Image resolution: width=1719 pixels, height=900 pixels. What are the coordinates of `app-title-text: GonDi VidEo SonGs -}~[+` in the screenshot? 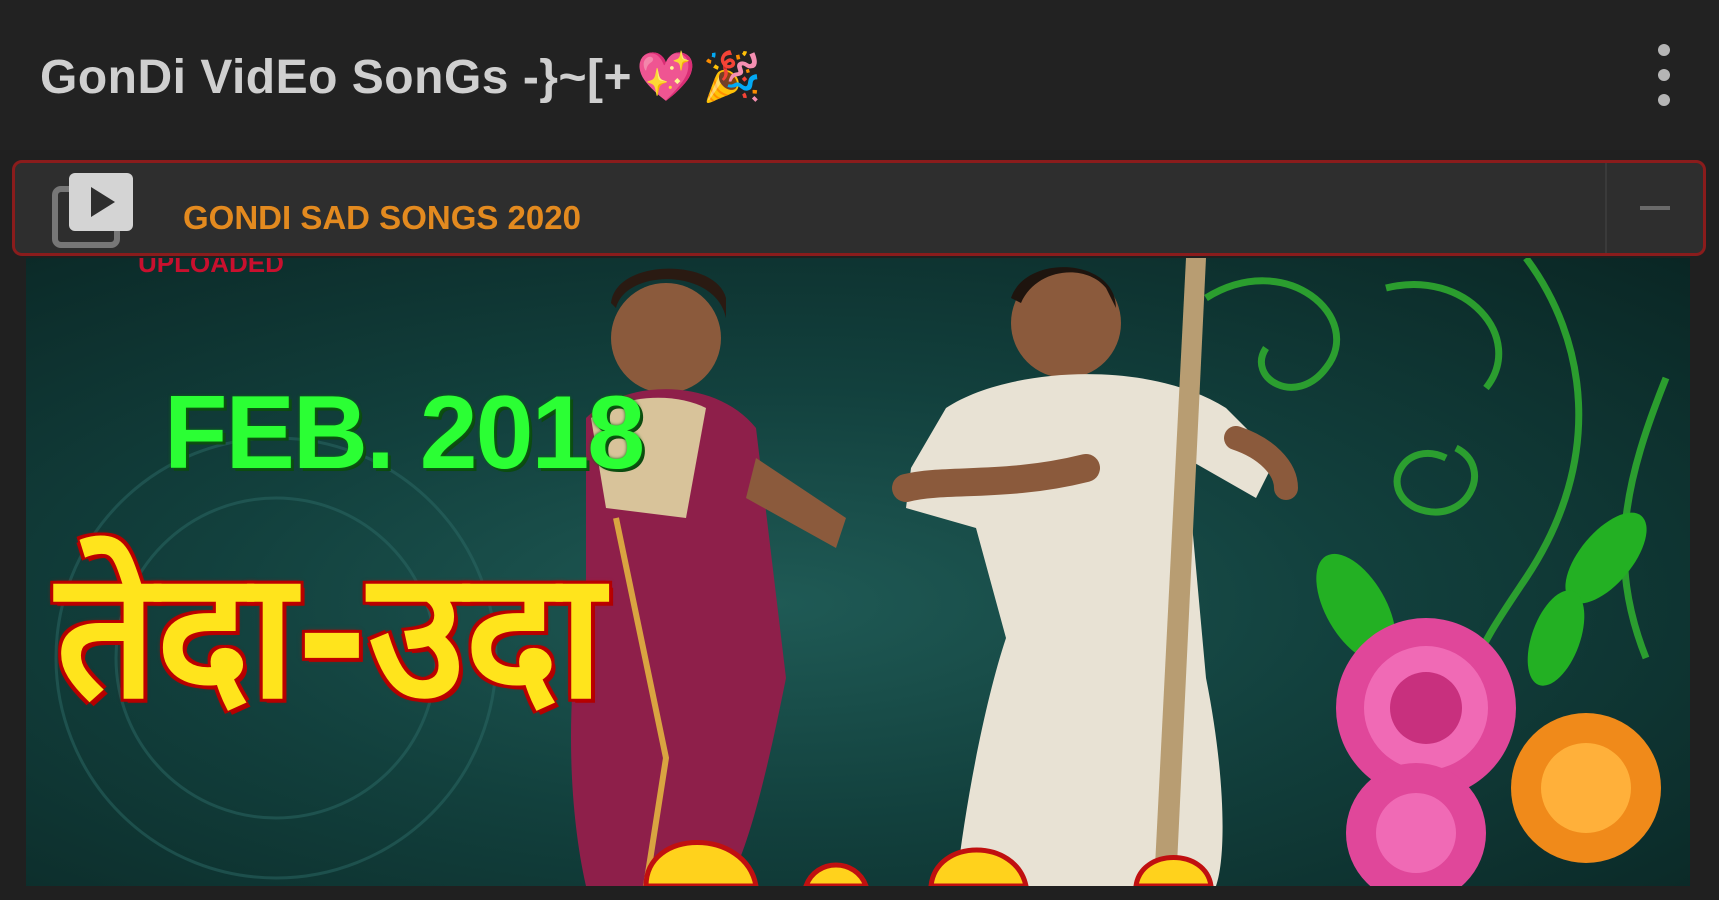 It's located at (336, 77).